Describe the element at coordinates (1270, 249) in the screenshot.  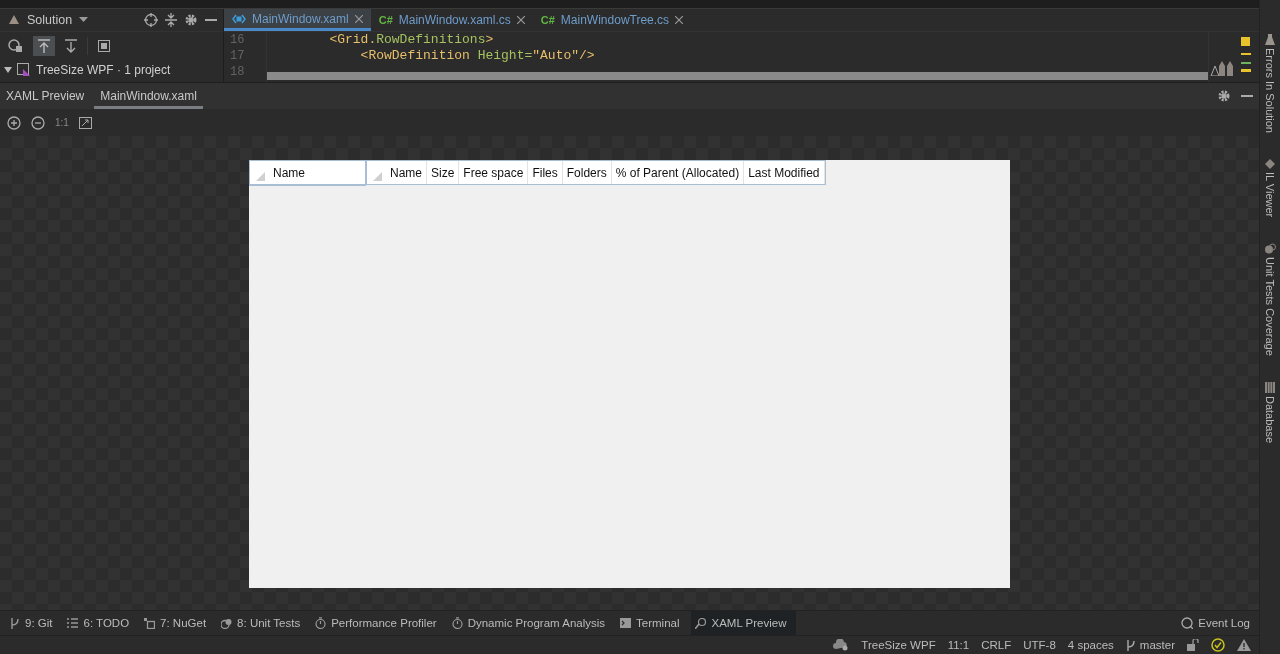
I see `coverage-icon` at that location.